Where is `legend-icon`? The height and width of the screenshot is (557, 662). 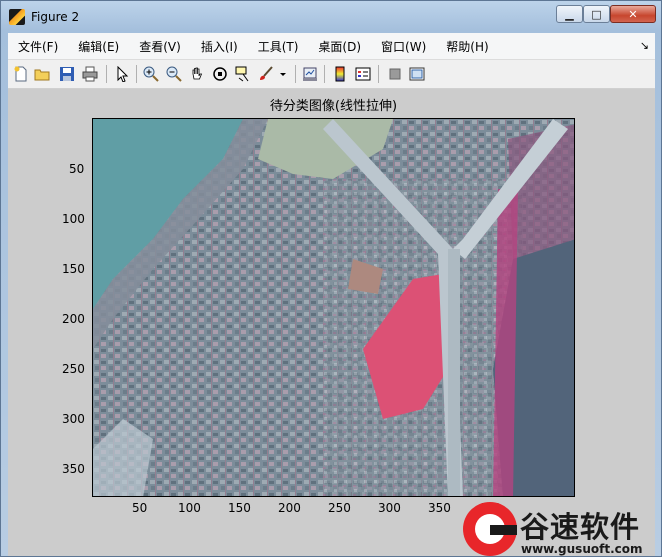 legend-icon is located at coordinates (363, 74).